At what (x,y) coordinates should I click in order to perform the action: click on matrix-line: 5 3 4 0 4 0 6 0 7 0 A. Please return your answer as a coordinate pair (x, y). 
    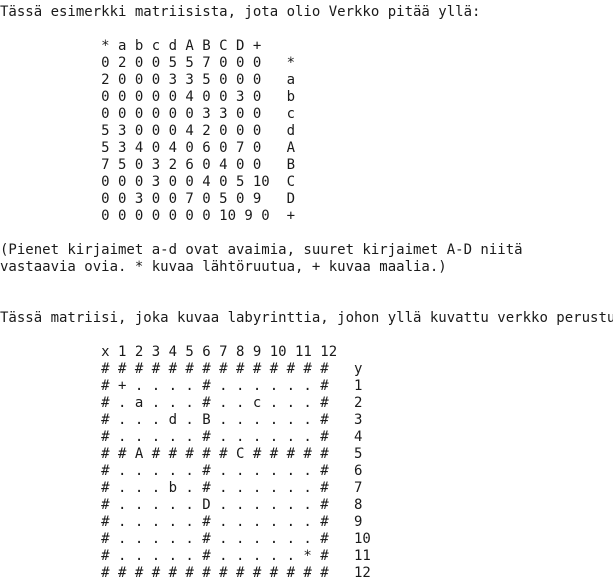
    Looking at the image, I should click on (148, 148).